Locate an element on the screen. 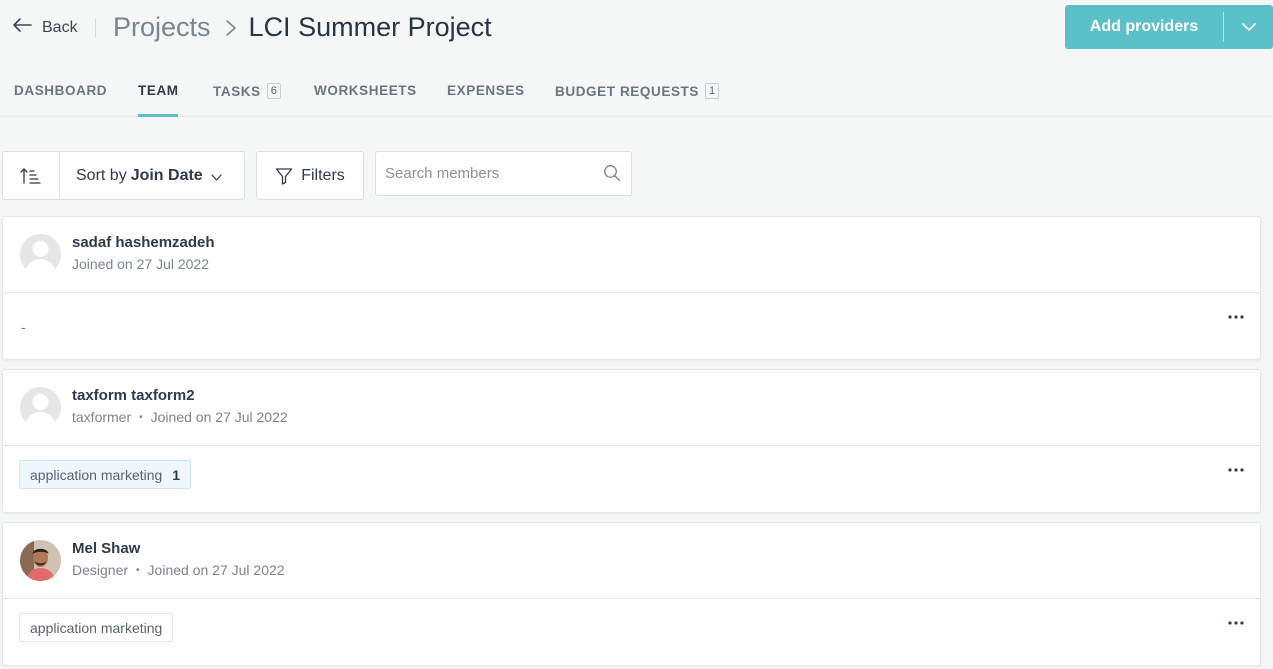  tab-tasks: TASKS 6 is located at coordinates (247, 91).